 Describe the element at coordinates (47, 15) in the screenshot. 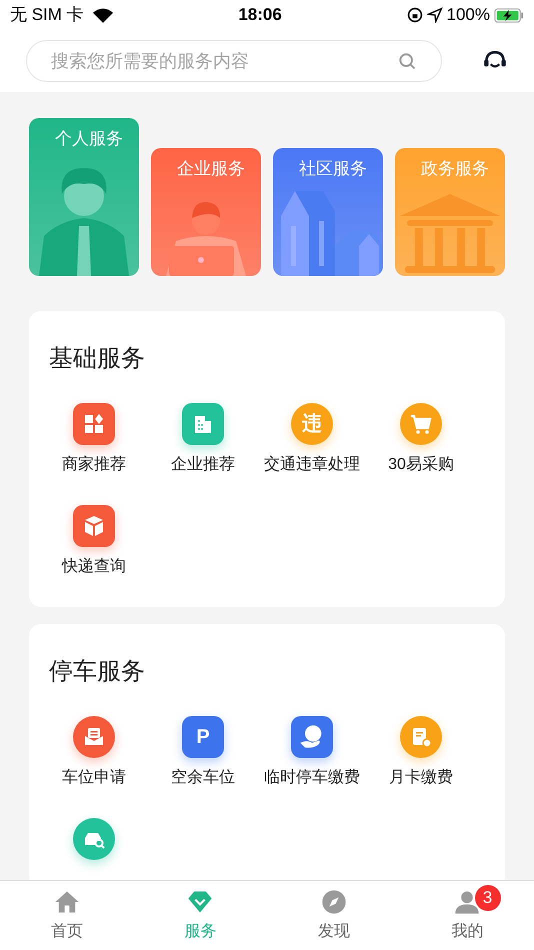

I see `carrier-text: 无 SIM 卡` at that location.